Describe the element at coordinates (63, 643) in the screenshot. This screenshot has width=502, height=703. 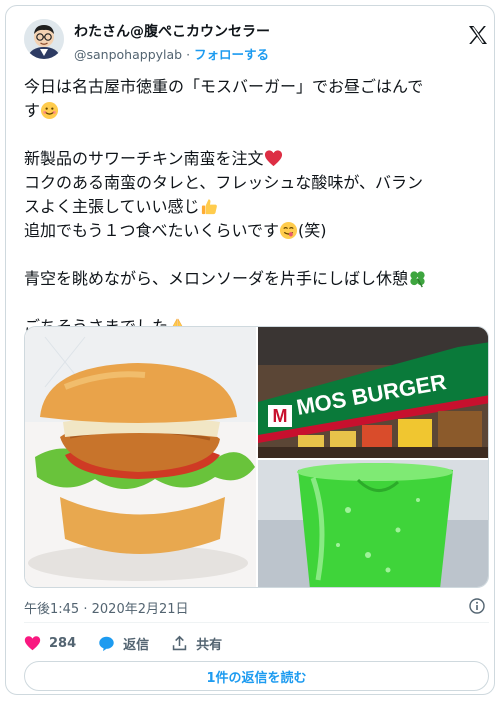
I see `like-count: 284` at that location.